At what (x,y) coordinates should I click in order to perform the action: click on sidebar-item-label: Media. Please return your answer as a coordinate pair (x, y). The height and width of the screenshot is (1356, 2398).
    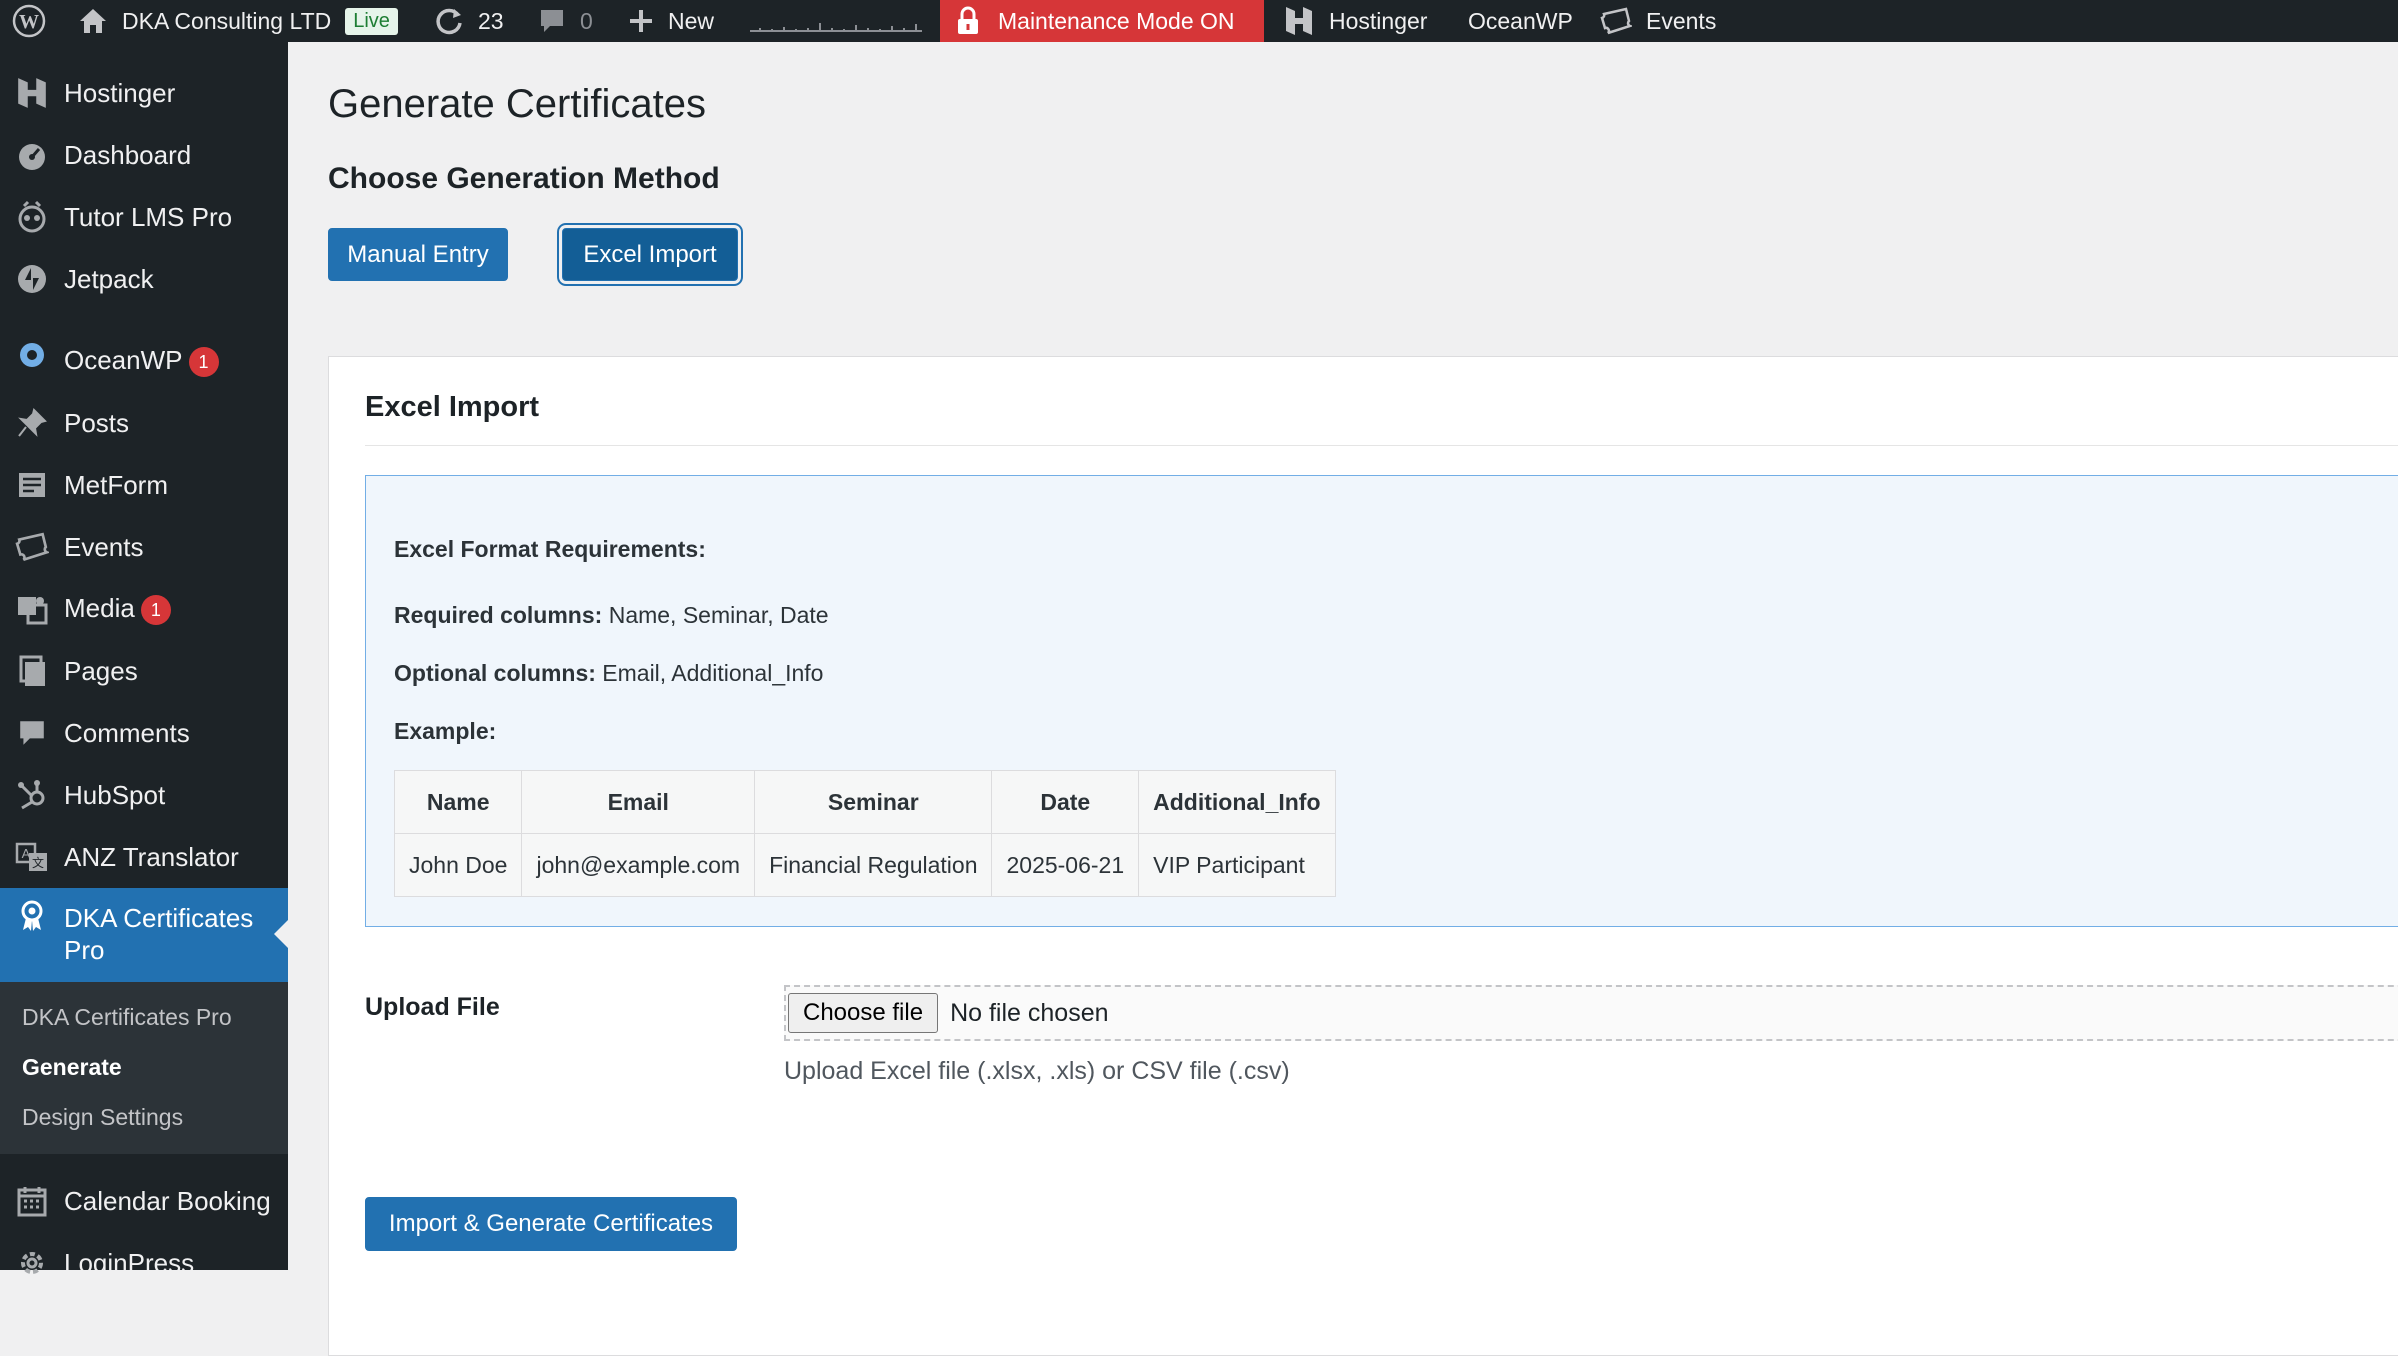
    Looking at the image, I should click on (99, 607).